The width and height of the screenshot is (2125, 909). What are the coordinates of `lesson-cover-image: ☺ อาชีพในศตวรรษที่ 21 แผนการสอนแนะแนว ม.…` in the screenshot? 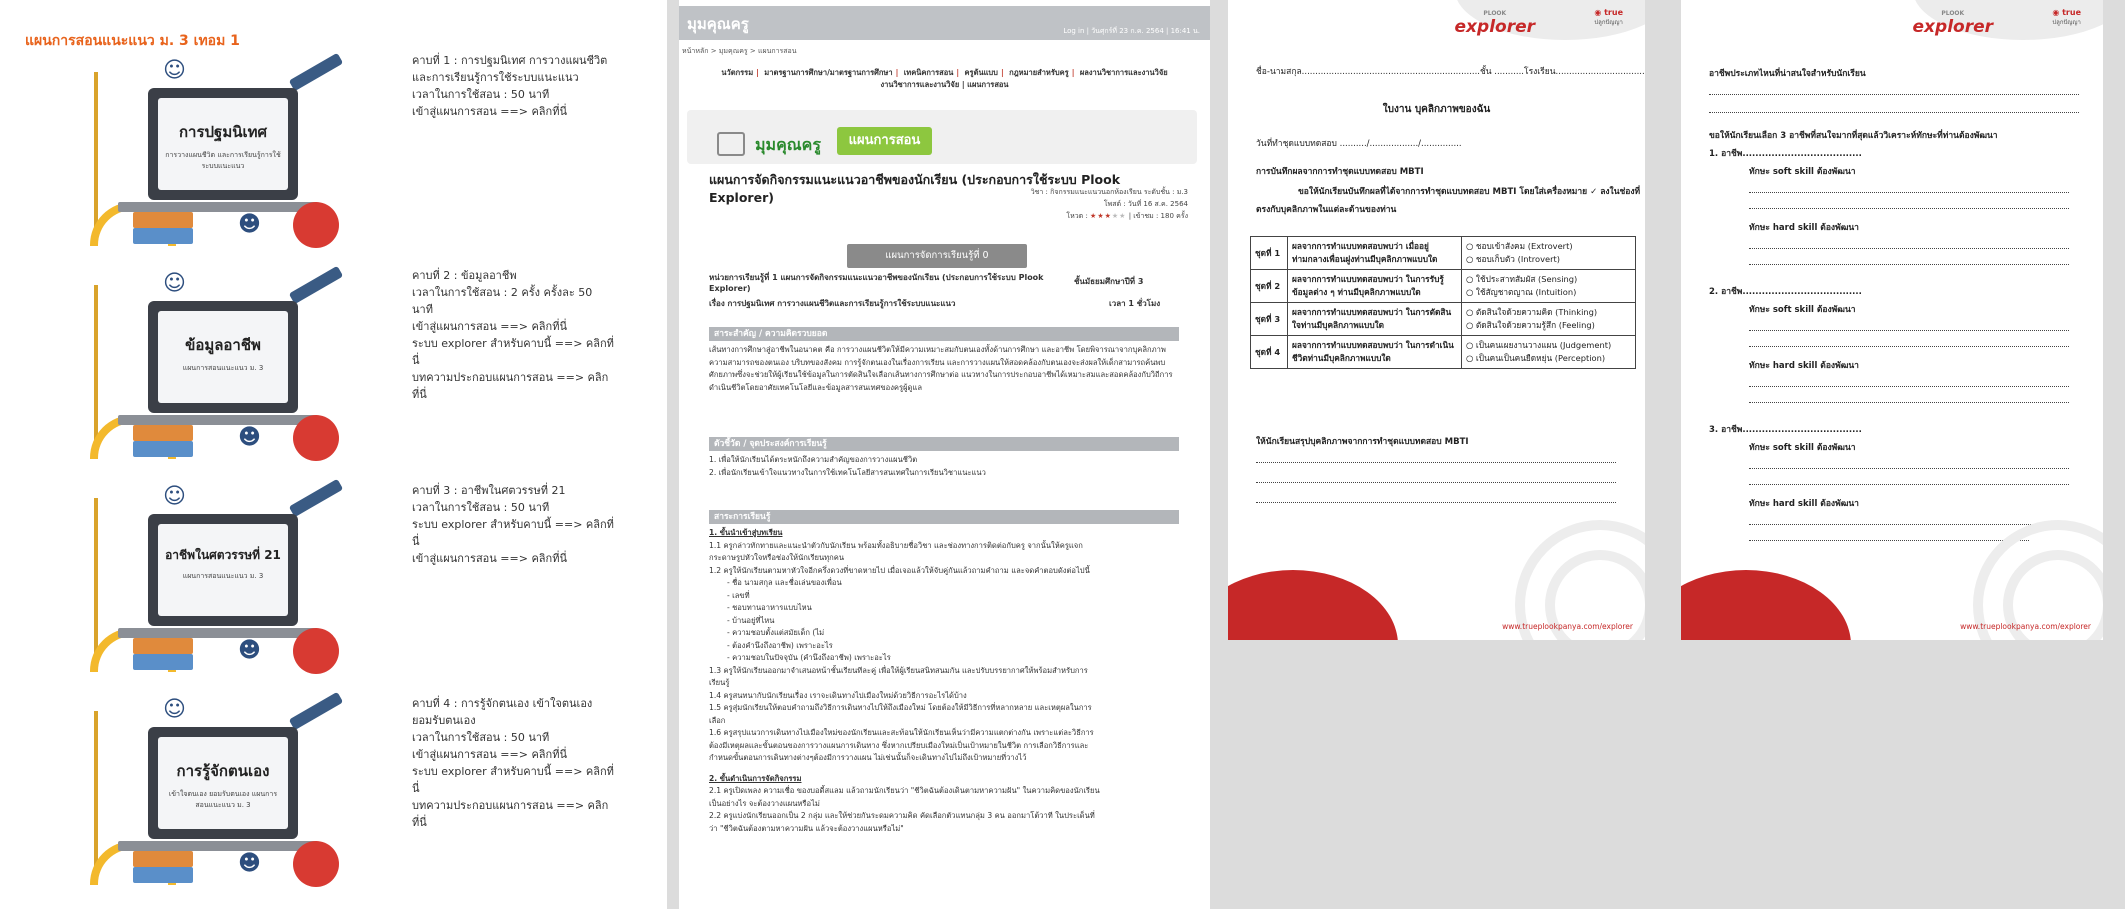 It's located at (218, 580).